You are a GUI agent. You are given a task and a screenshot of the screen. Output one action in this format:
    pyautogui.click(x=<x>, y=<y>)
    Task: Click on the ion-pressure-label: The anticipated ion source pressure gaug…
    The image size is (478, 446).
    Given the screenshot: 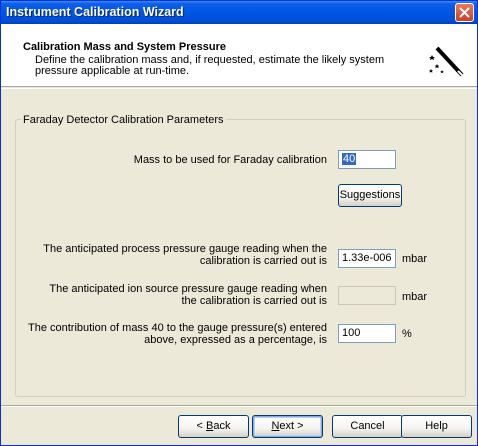 What is the action you would take?
    pyautogui.click(x=188, y=295)
    